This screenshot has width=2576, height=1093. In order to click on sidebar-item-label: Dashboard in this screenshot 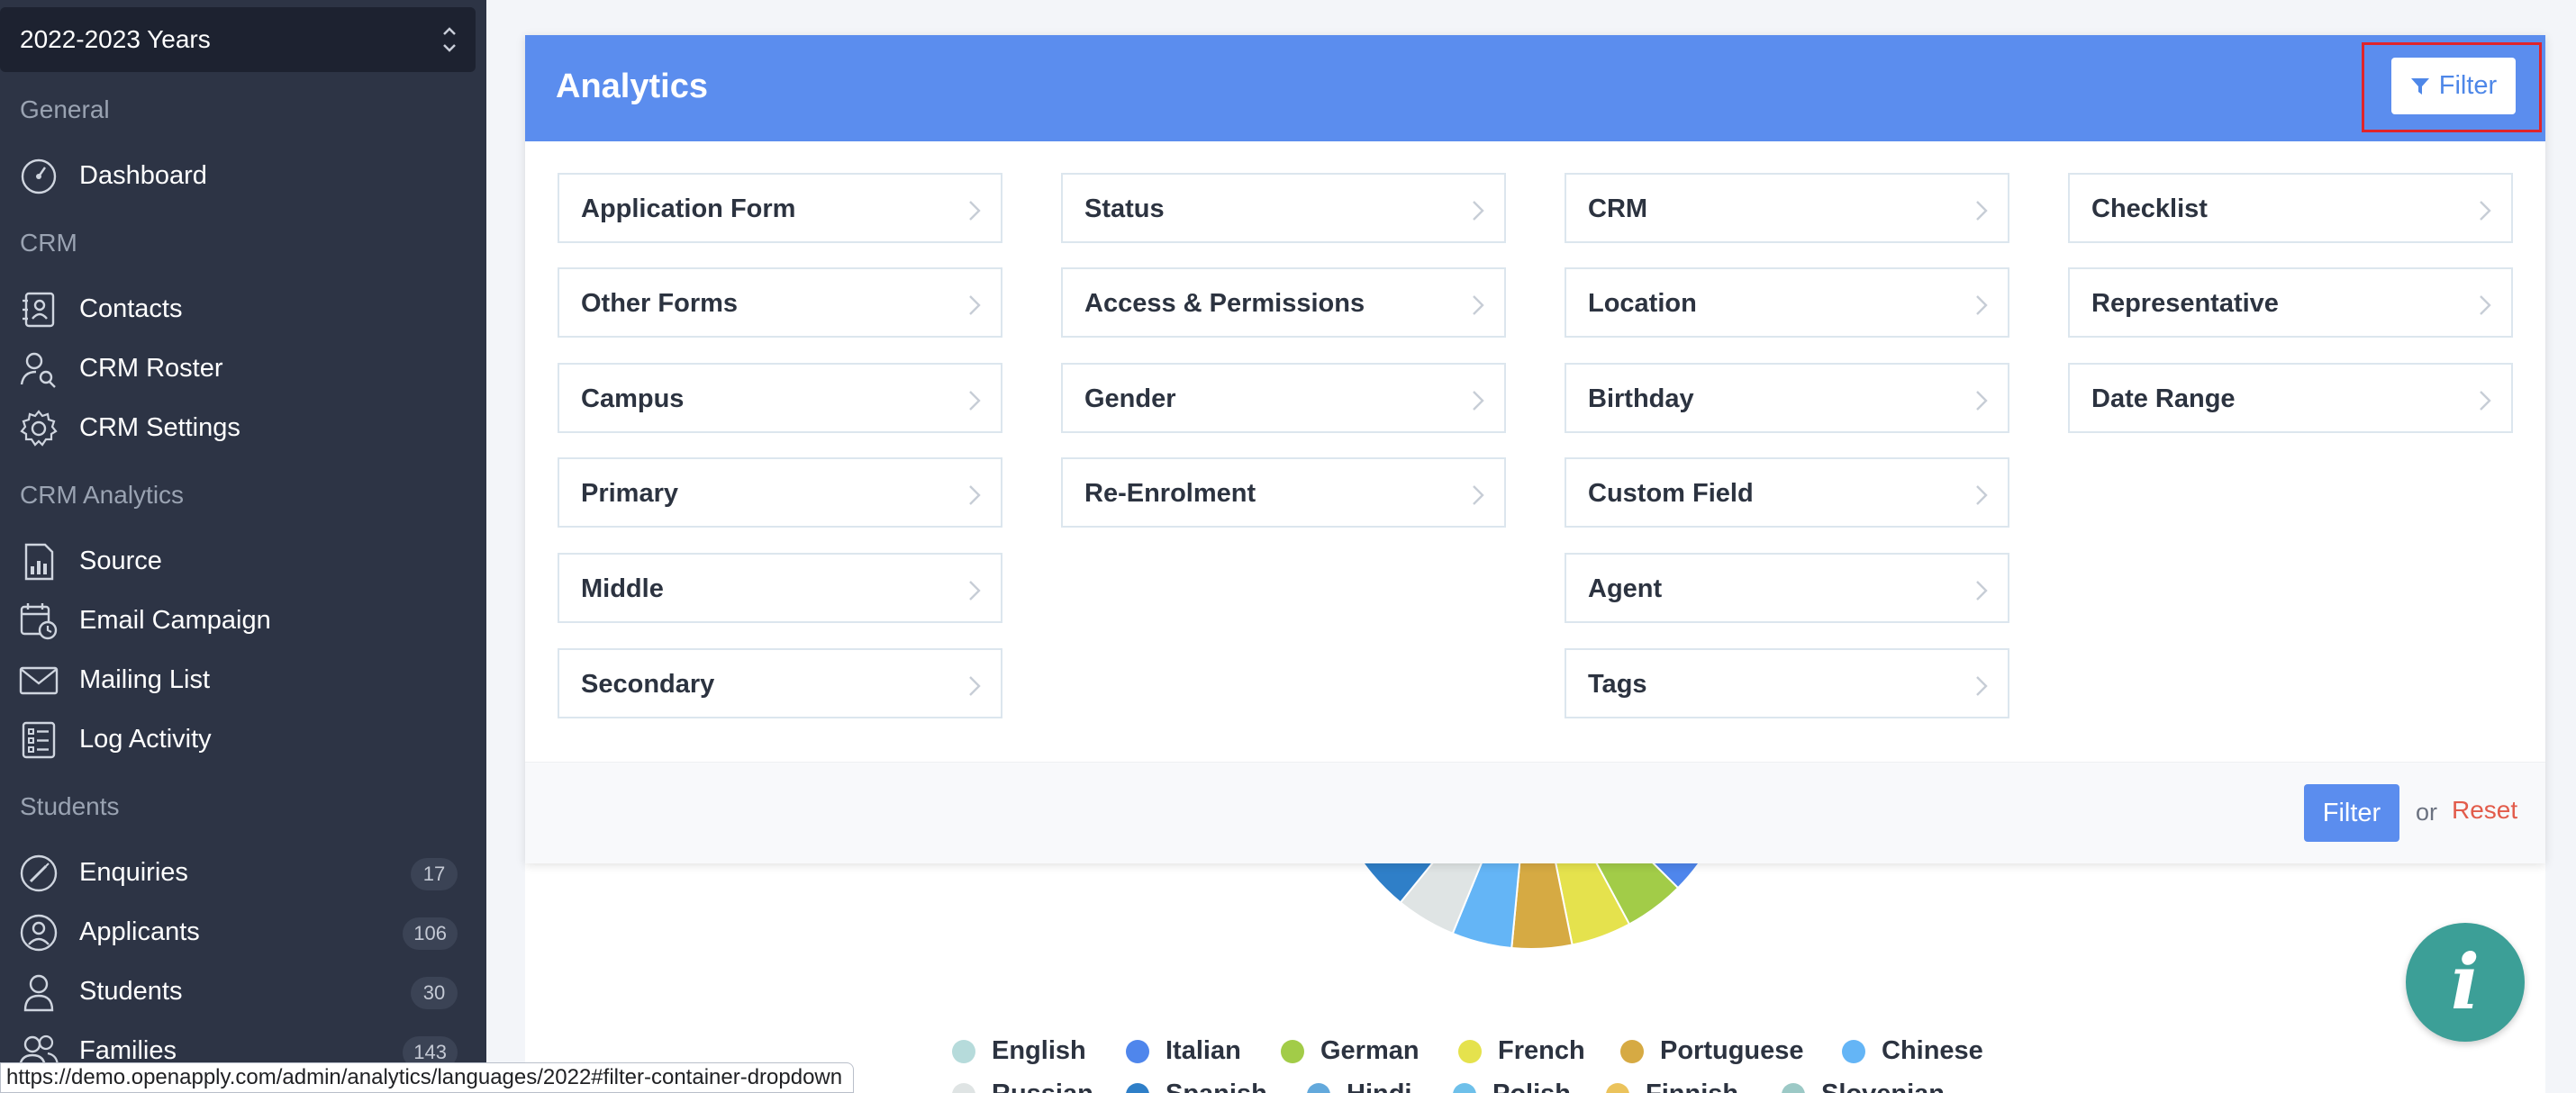, I will do `click(143, 175)`.